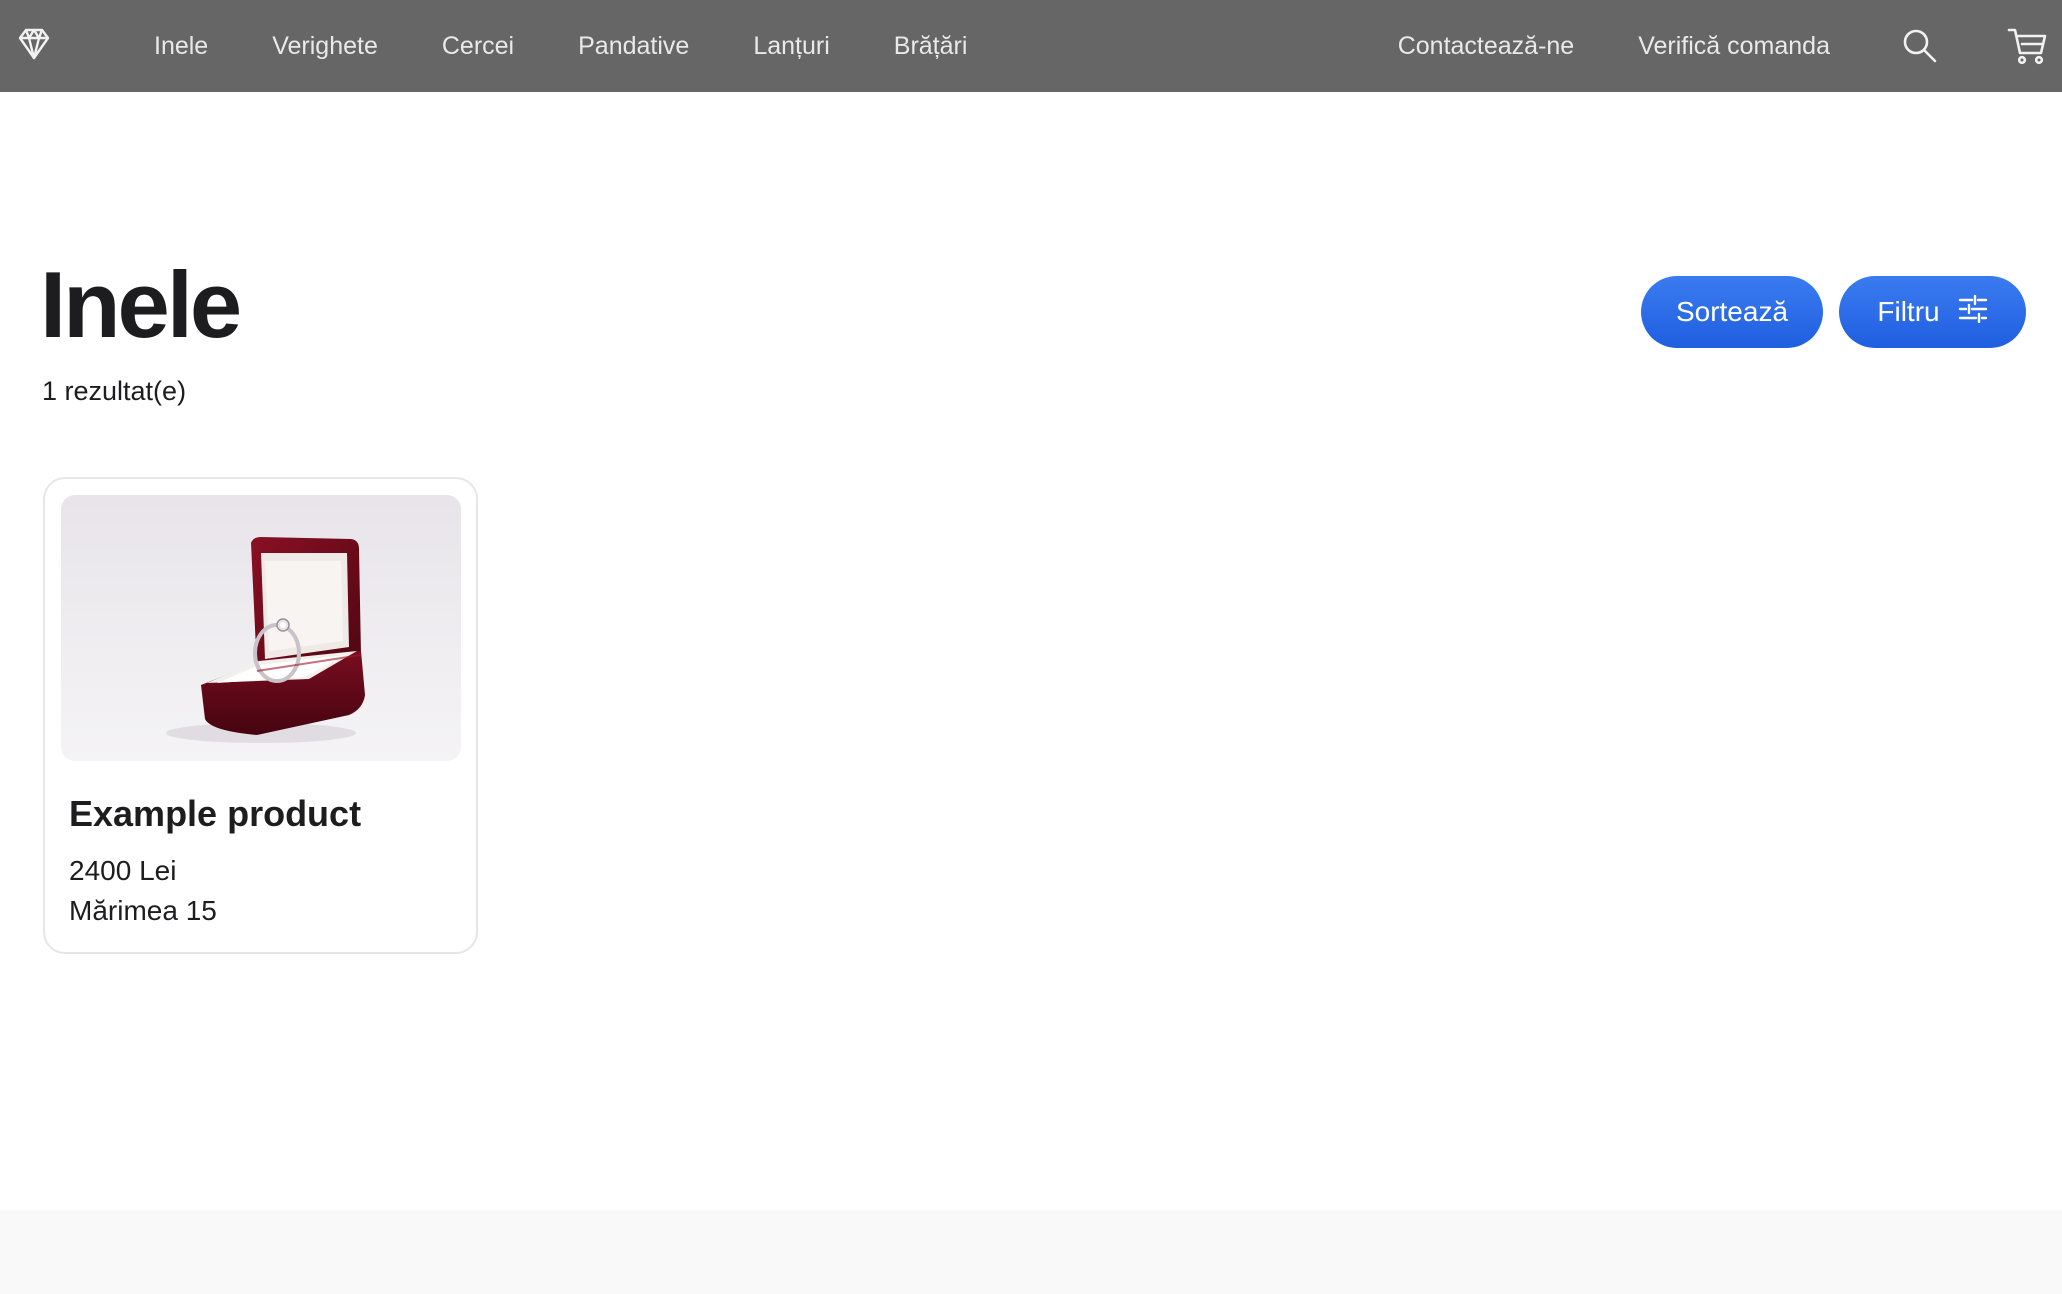 Image resolution: width=2062 pixels, height=1294 pixels. Describe the element at coordinates (123, 870) in the screenshot. I see `product-price: 2400 Lei` at that location.